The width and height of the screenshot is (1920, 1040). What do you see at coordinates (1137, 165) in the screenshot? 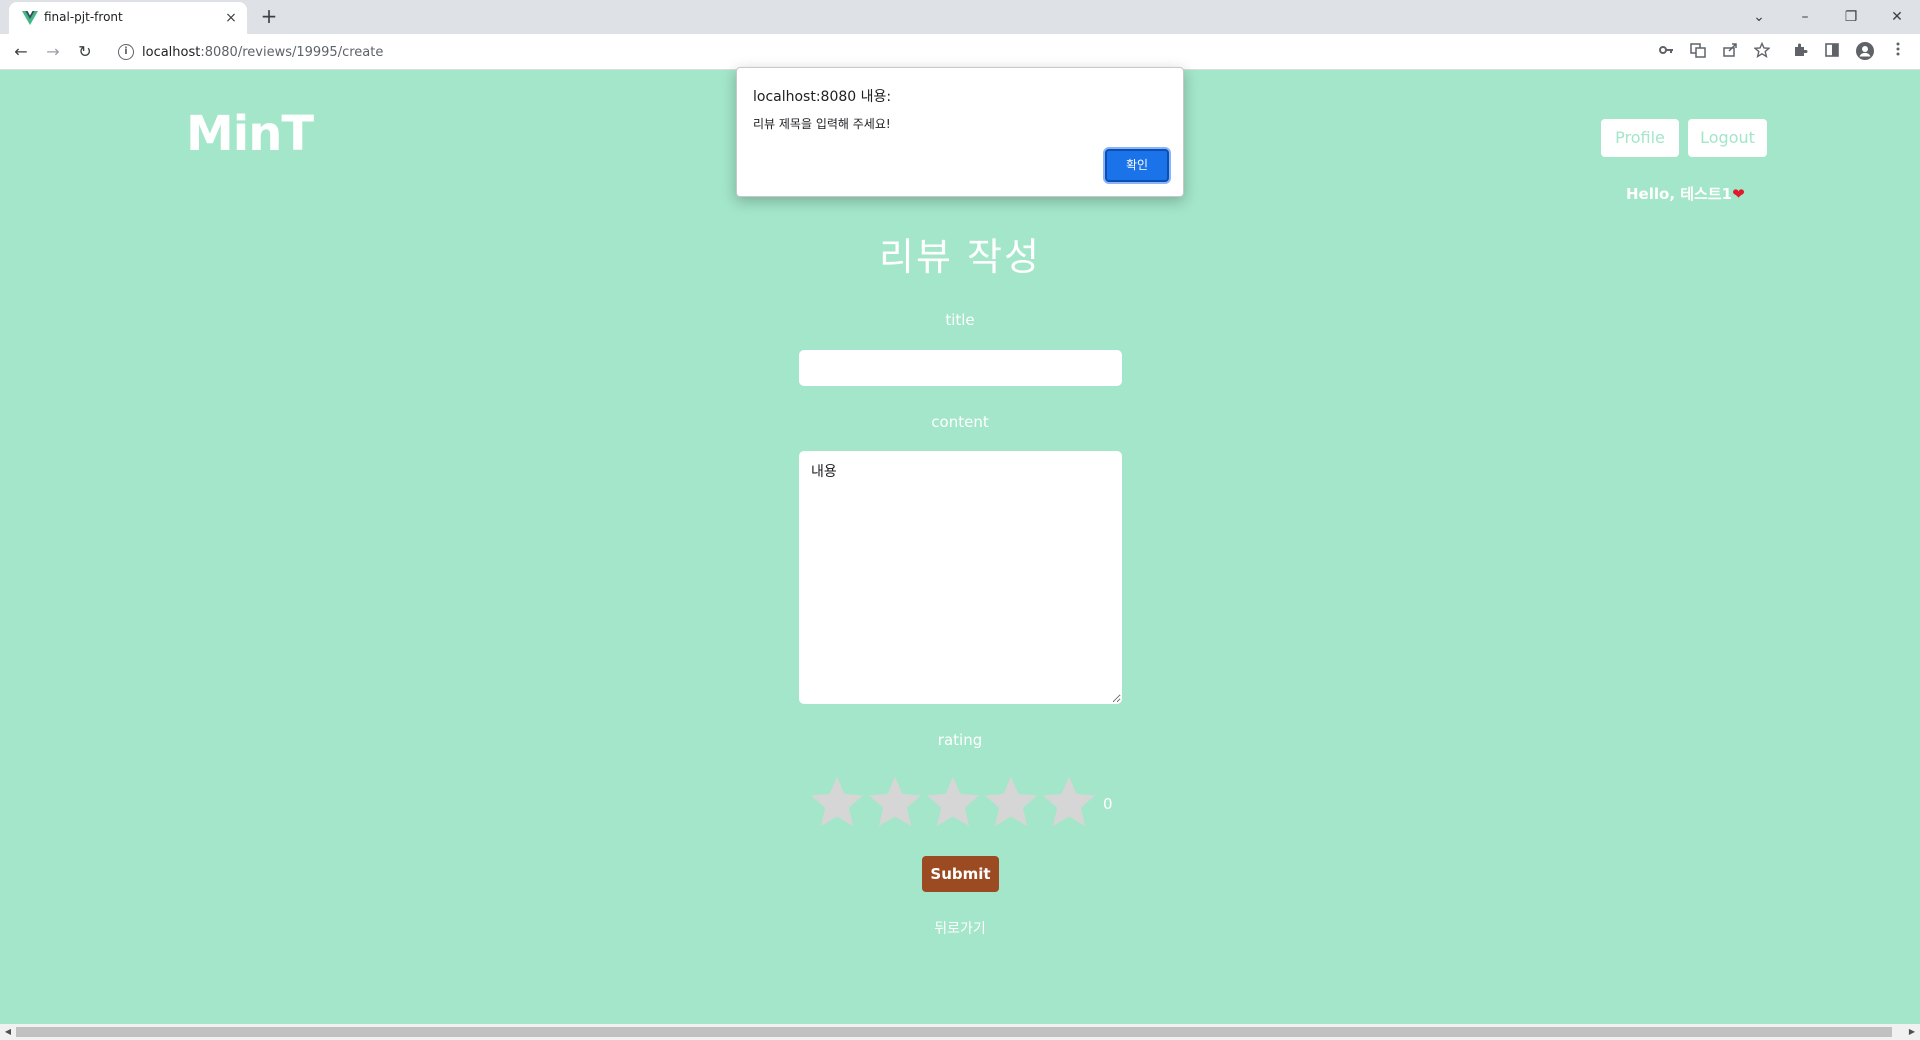
I see `alert-ok-button: 확인` at bounding box center [1137, 165].